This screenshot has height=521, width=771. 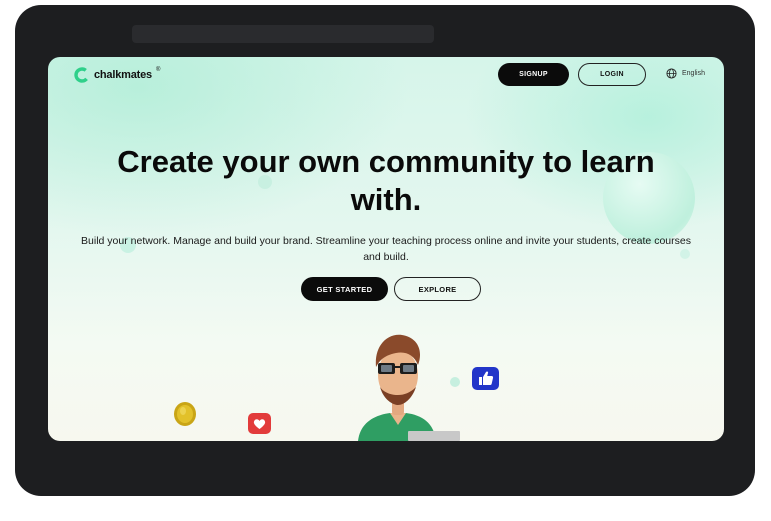 I want to click on signup-button: SIGNUP, so click(x=533, y=74).